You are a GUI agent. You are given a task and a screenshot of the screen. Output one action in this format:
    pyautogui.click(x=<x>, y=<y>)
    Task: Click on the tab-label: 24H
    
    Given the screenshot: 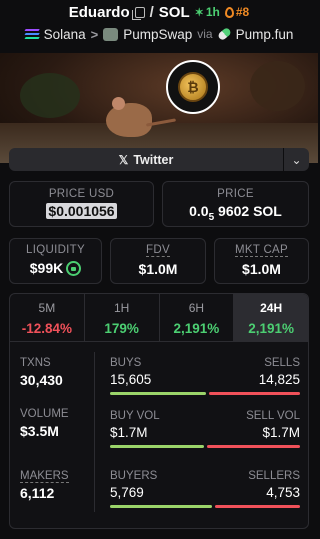 What is the action you would take?
    pyautogui.click(x=271, y=308)
    